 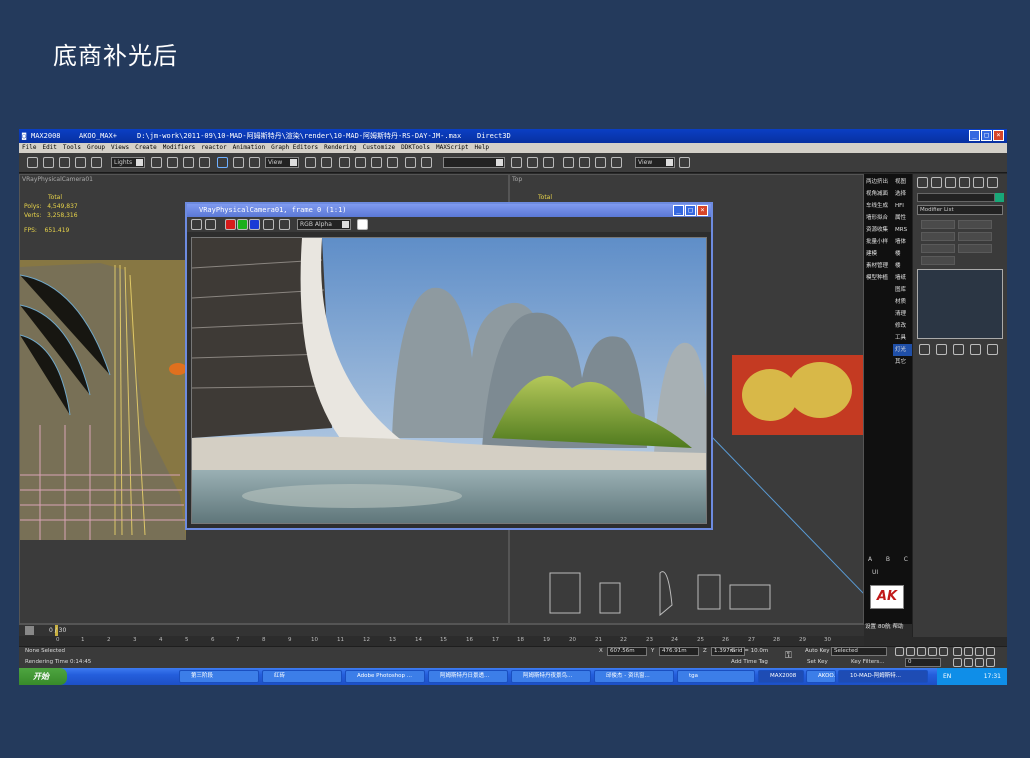 What do you see at coordinates (902, 314) in the screenshot?
I see `plugin-item: 清理` at bounding box center [902, 314].